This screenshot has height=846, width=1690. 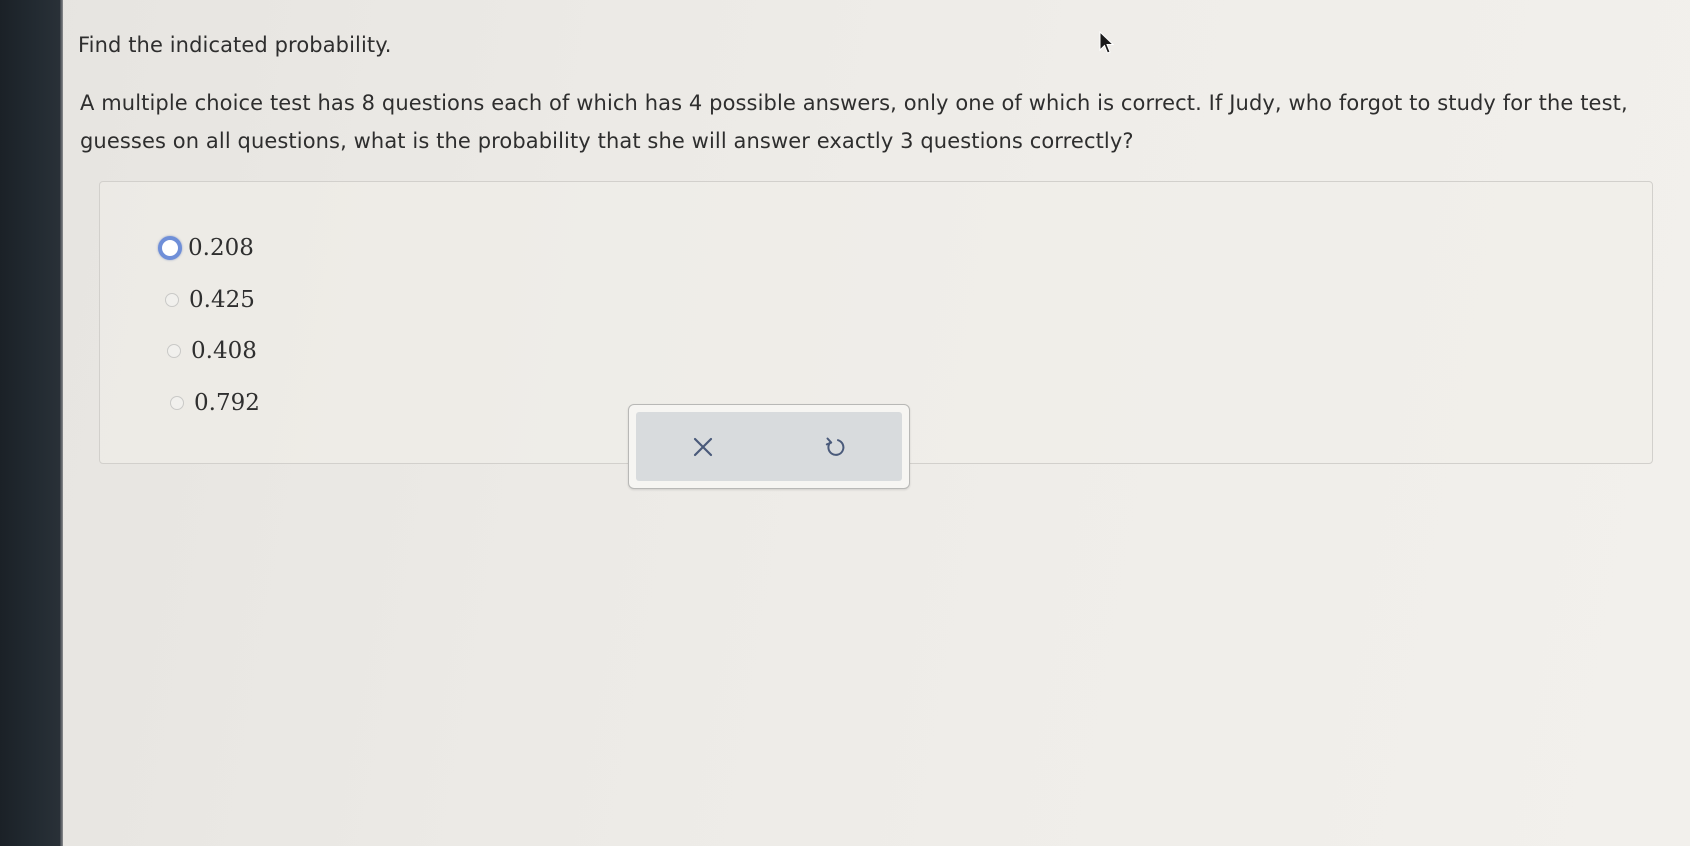 I want to click on answer-action-box, so click(x=769, y=446).